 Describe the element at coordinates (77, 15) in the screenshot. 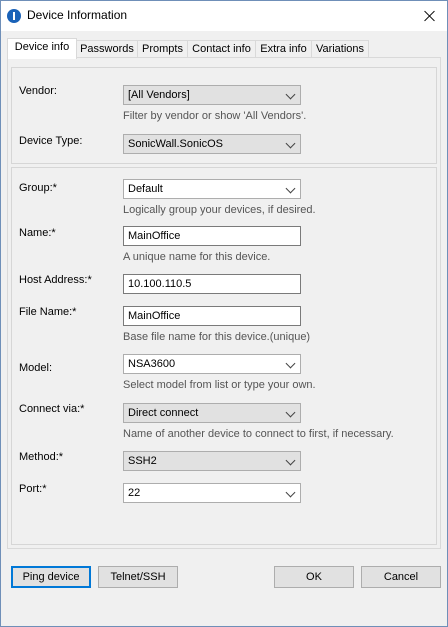

I see `window-title: Device Information` at that location.